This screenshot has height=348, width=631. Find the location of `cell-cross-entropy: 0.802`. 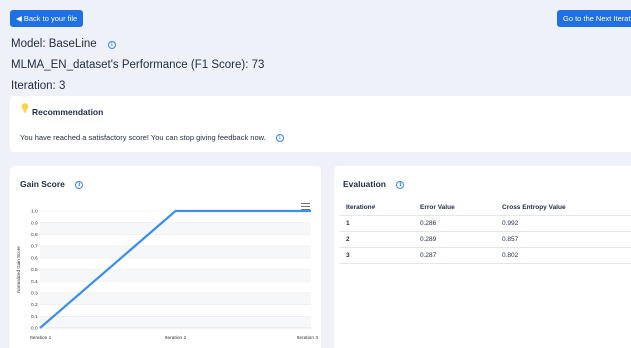

cell-cross-entropy: 0.802 is located at coordinates (563, 255).